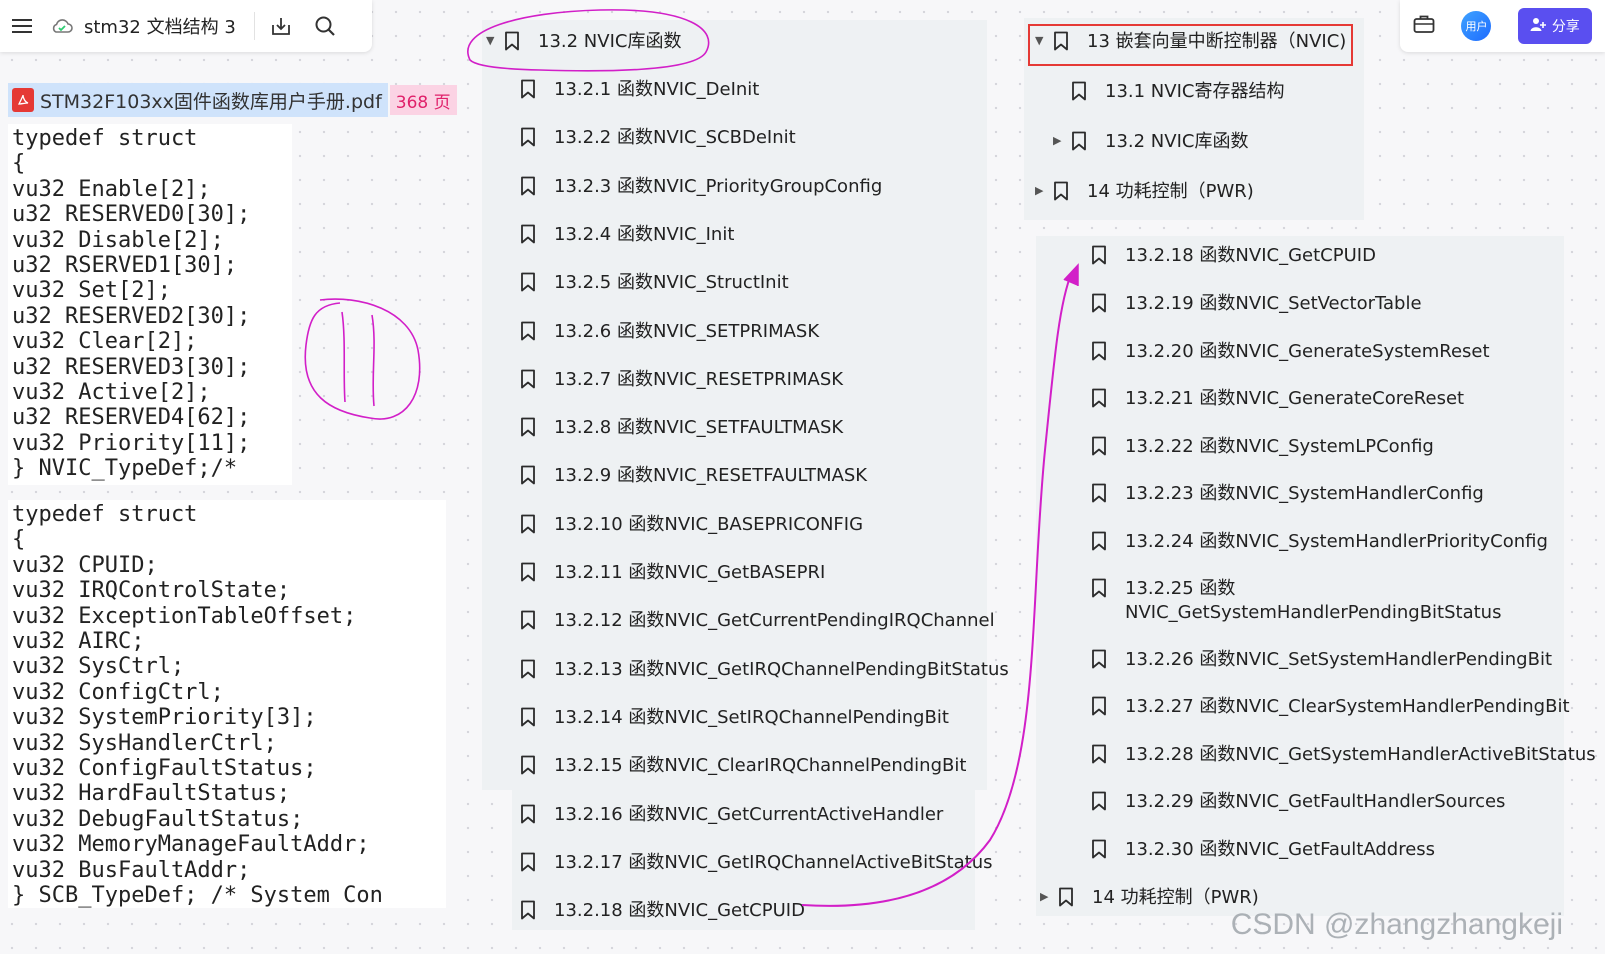 The width and height of the screenshot is (1605, 954). Describe the element at coordinates (1177, 92) in the screenshot. I see `bookmark-item: 13.1 NVIC寄存器结构` at that location.